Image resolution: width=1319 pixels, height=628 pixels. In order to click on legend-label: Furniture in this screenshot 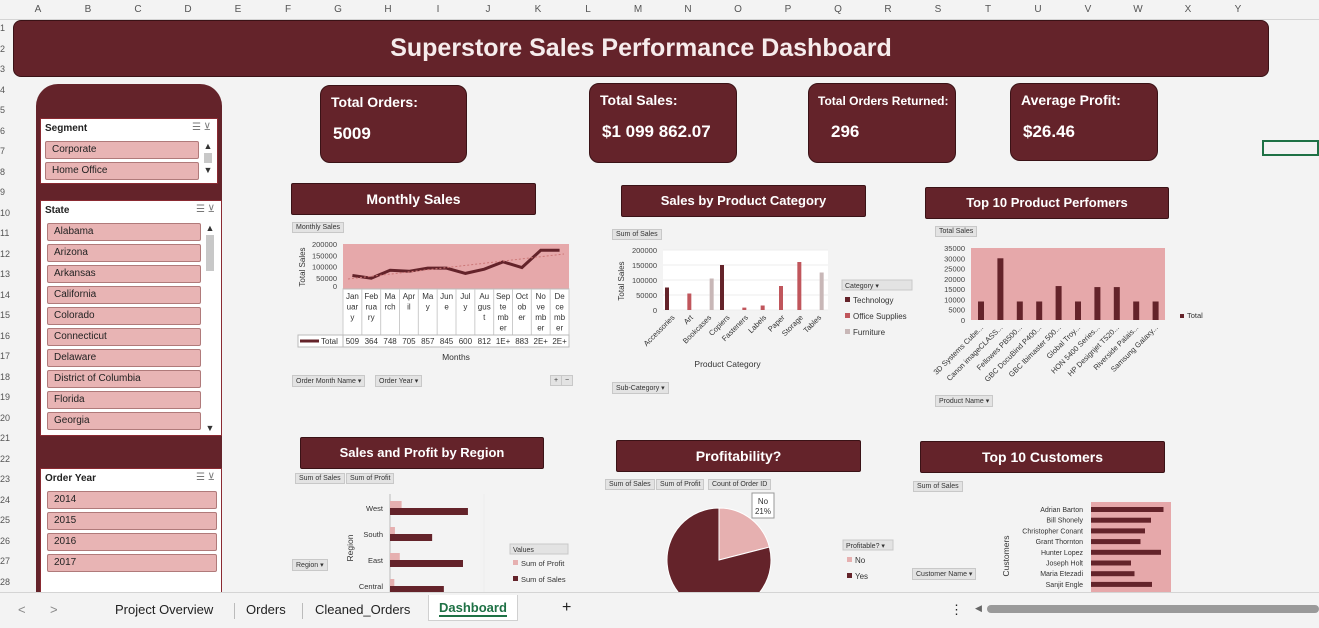, I will do `click(869, 332)`.